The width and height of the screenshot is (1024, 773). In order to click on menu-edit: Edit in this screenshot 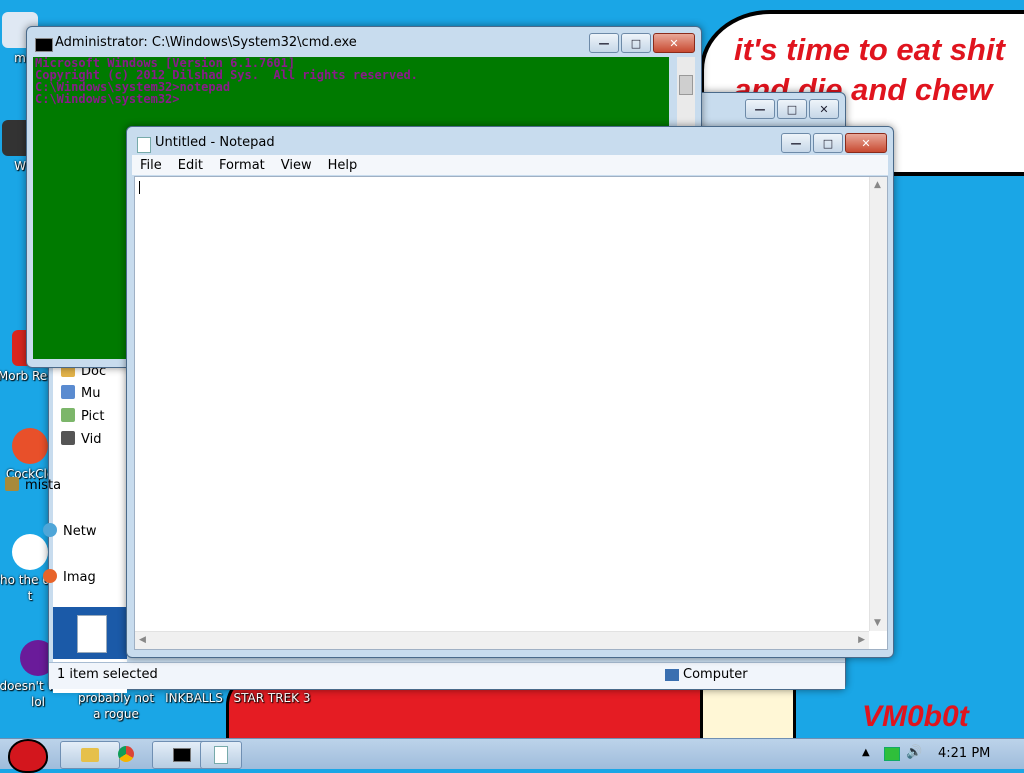, I will do `click(190, 165)`.